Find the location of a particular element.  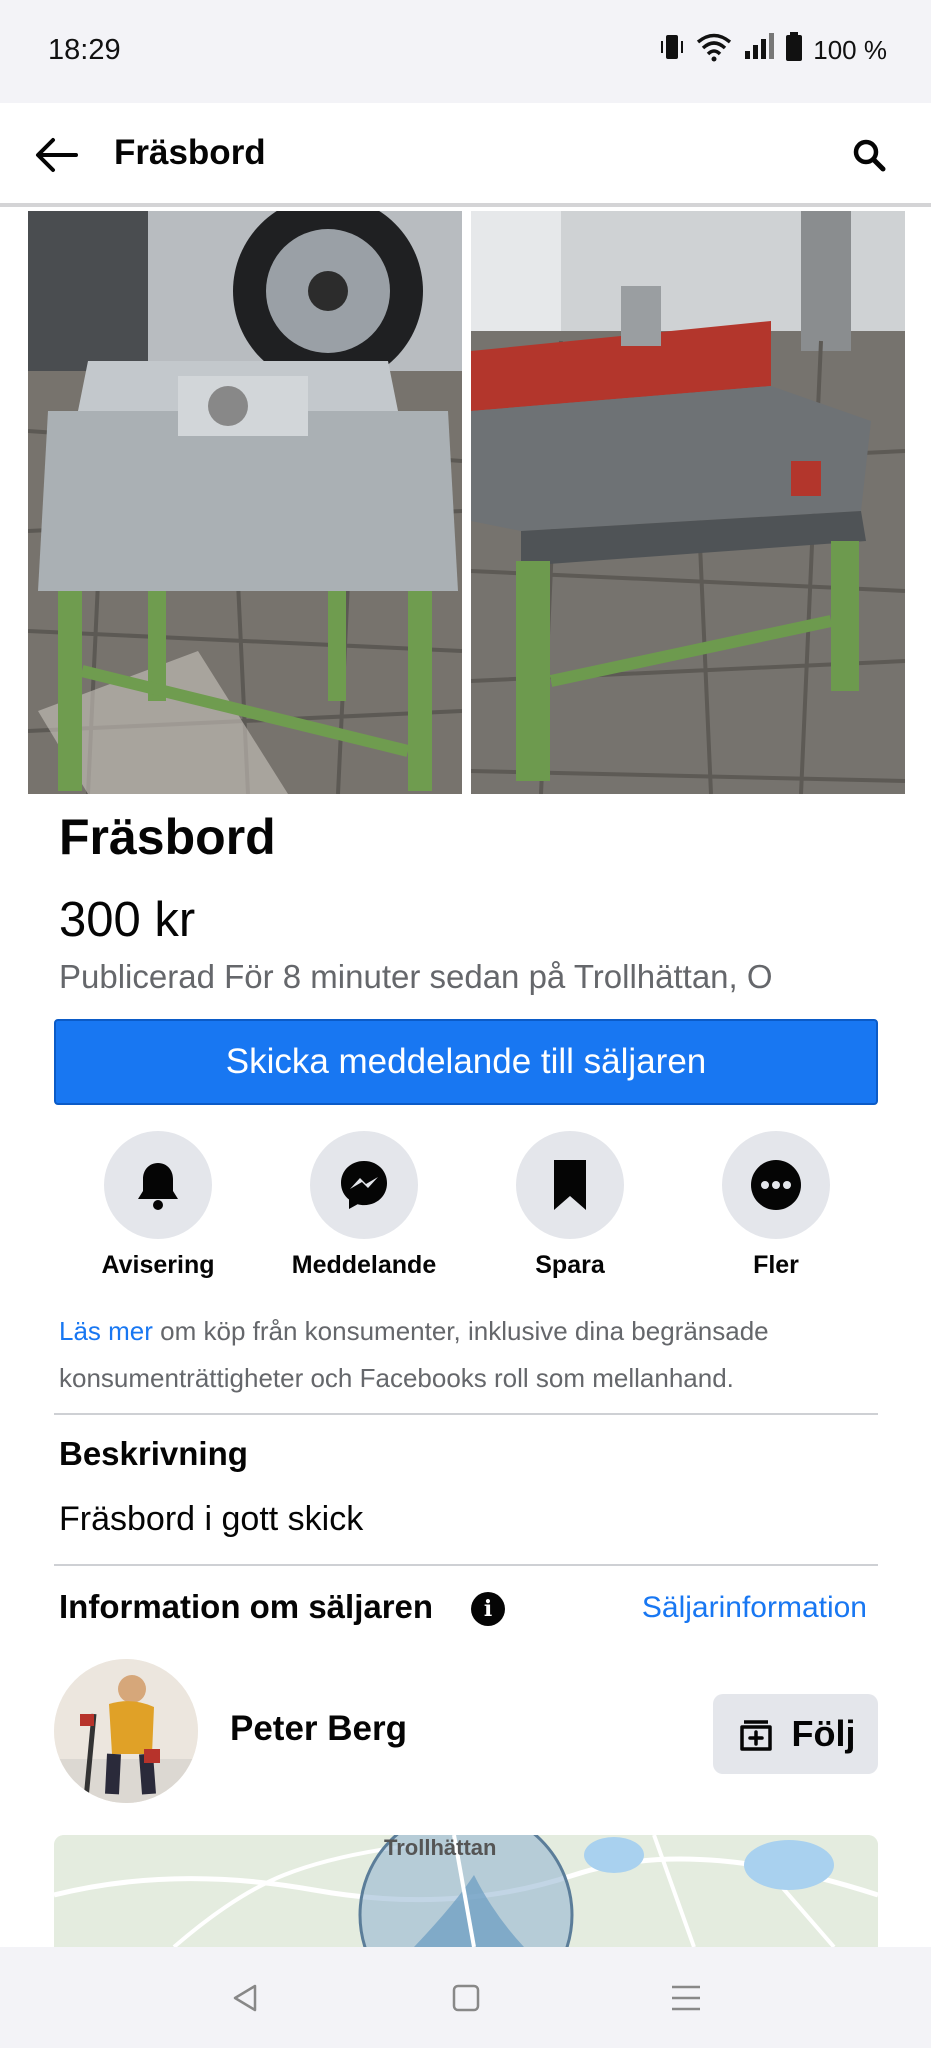

message-button: Meddelande is located at coordinates (364, 1205).